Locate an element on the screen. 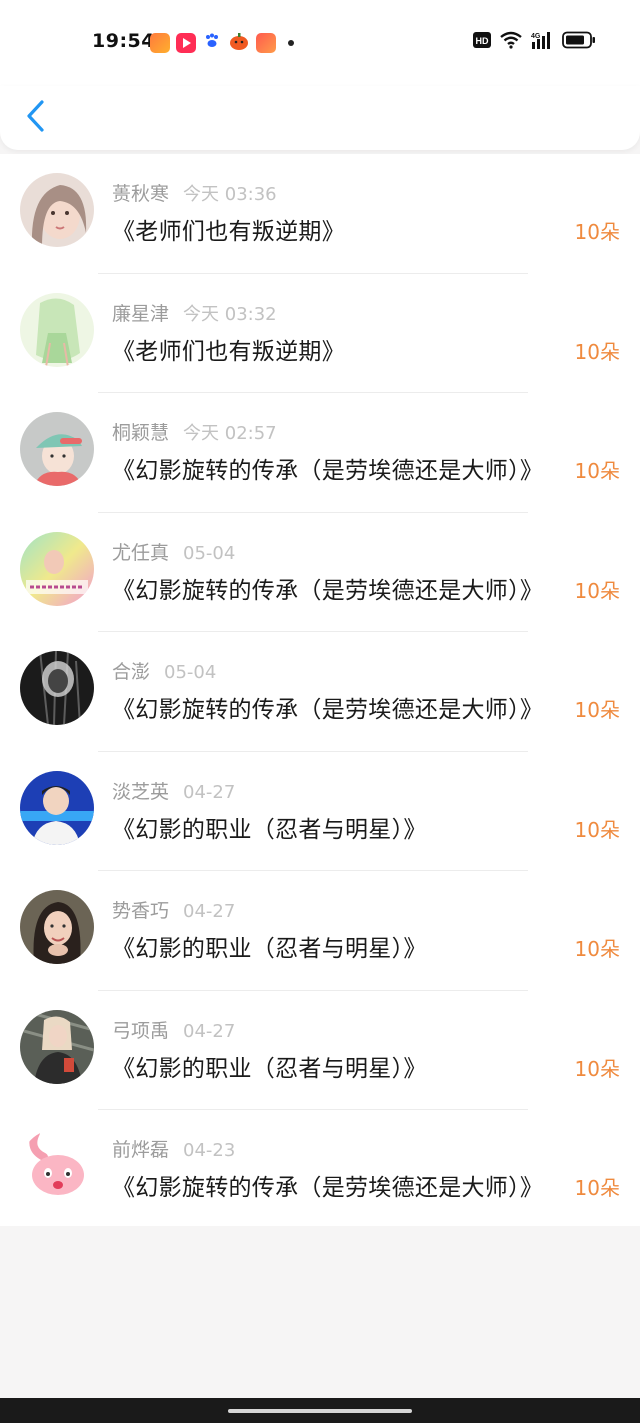 This screenshot has width=640, height=1423. chevron-left-icon is located at coordinates (36, 118).